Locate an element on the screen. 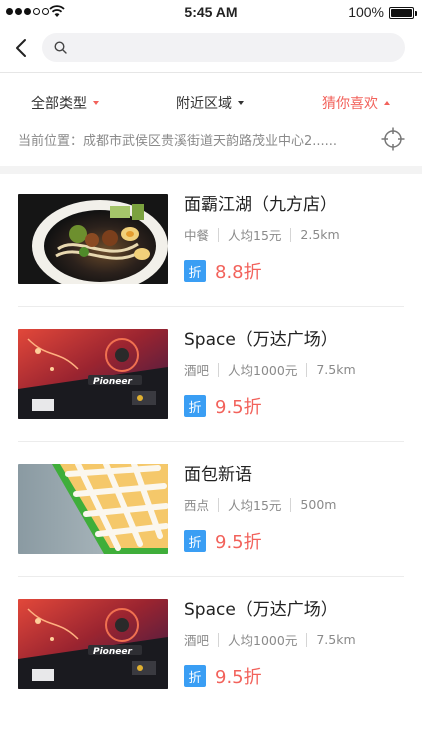 The height and width of the screenshot is (750, 422). filter-label: 全部类型 is located at coordinates (59, 104).